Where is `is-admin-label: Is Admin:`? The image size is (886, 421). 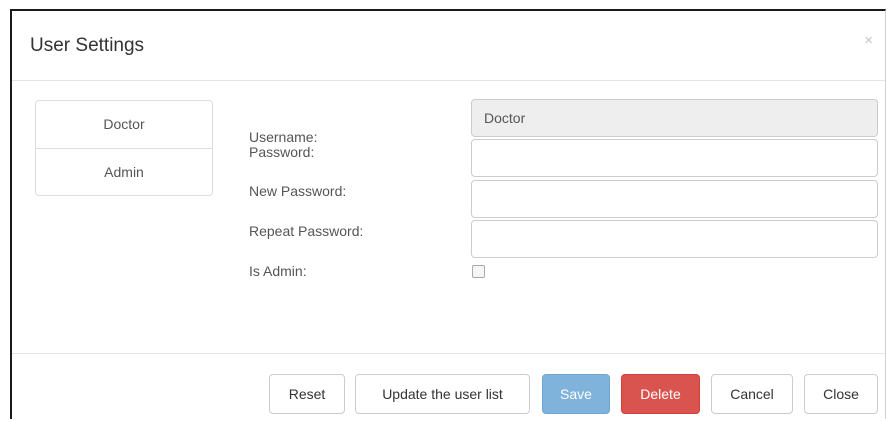
is-admin-label: Is Admin: is located at coordinates (278, 271).